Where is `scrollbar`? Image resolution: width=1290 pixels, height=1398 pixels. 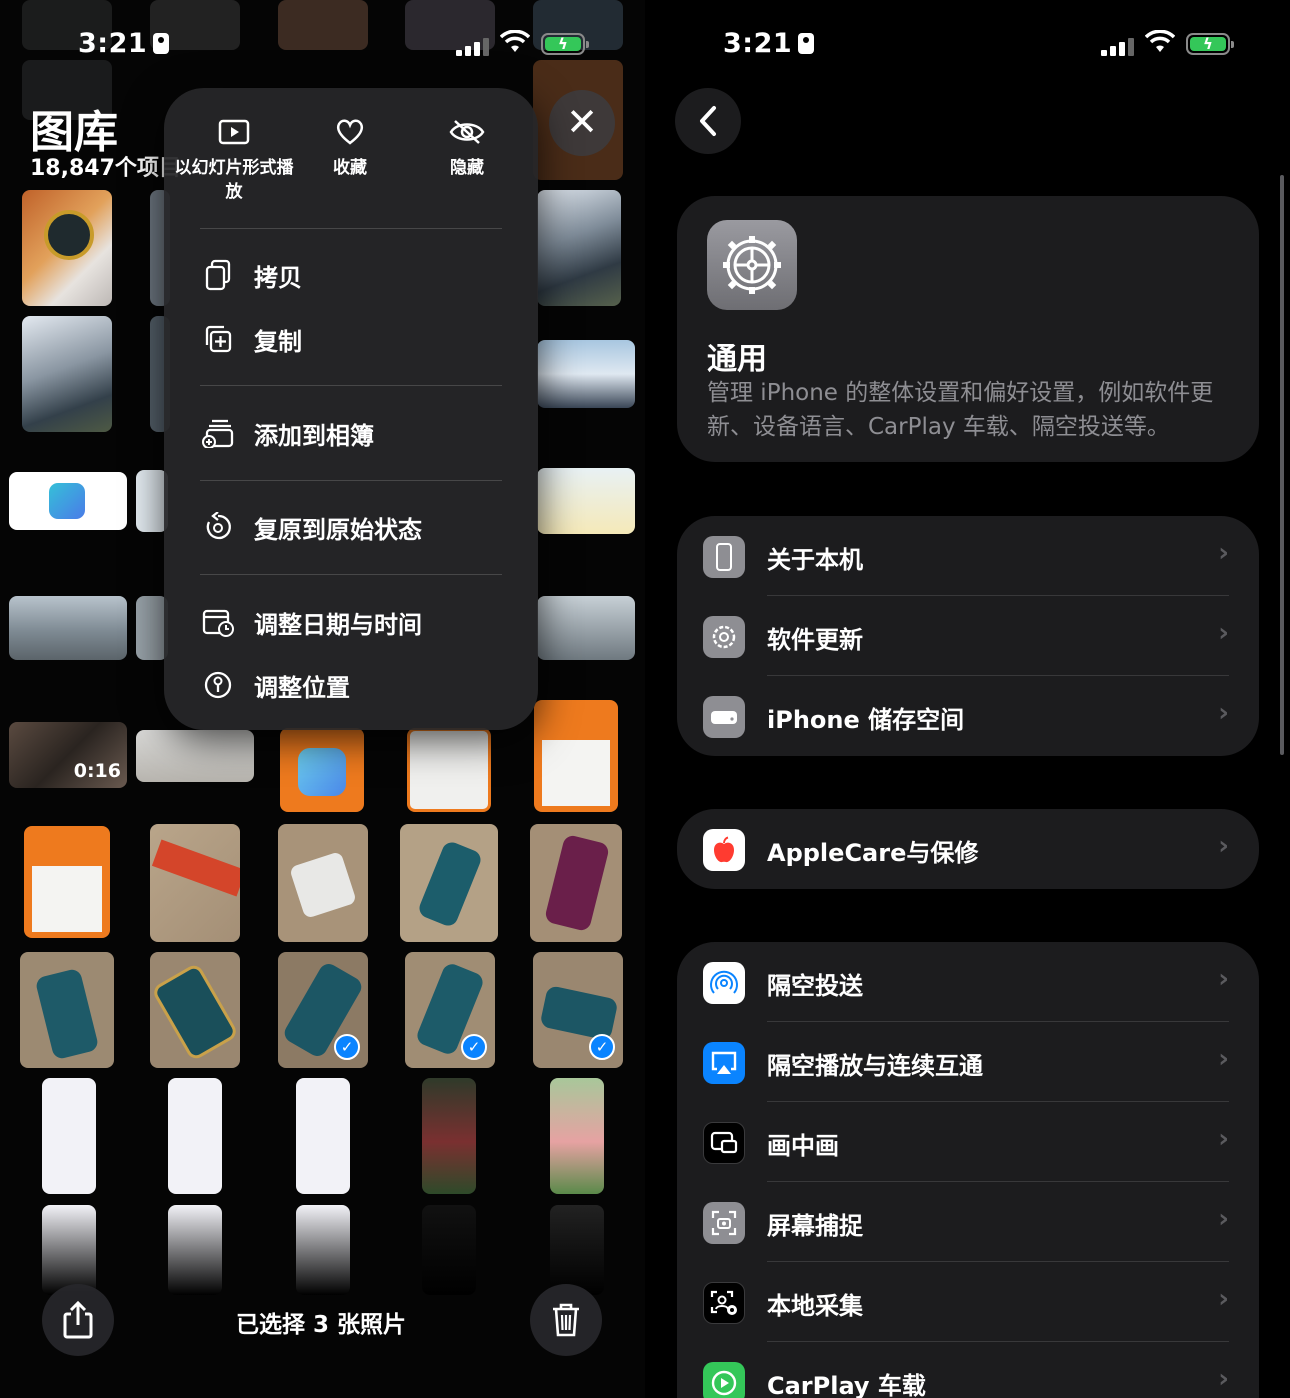 scrollbar is located at coordinates (1282, 465).